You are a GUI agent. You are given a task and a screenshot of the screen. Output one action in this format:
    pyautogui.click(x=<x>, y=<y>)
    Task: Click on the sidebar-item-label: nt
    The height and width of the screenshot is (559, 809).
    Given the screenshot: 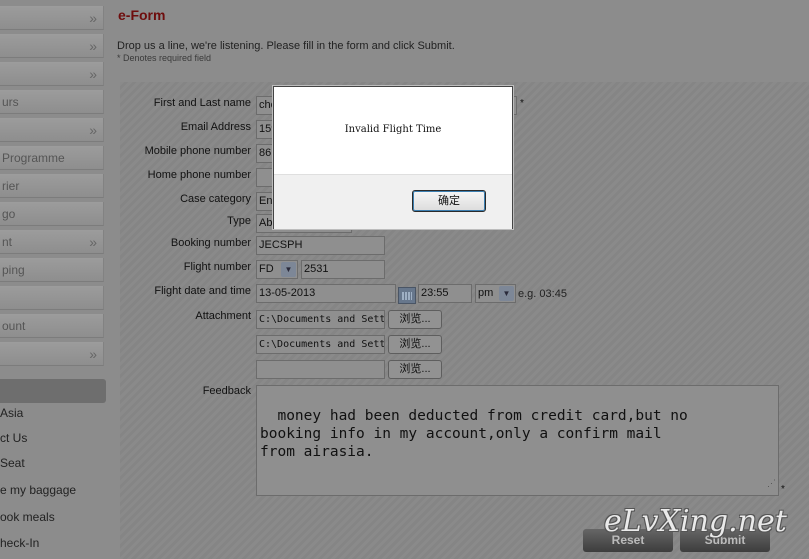 What is the action you would take?
    pyautogui.click(x=7, y=242)
    